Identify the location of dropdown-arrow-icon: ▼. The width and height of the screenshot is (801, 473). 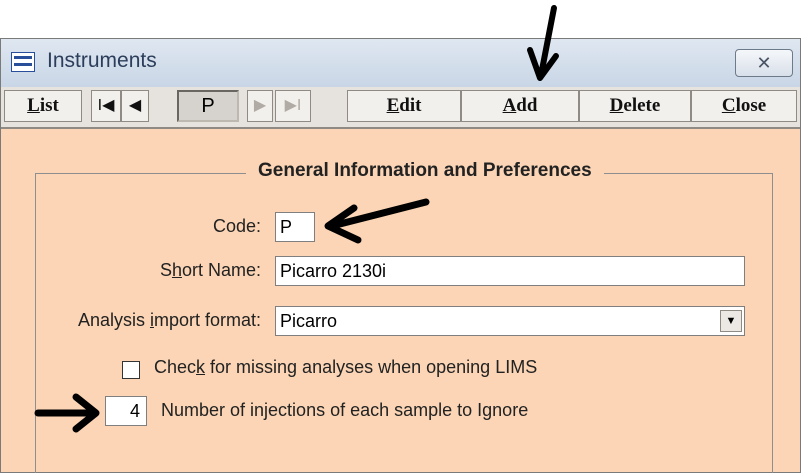
(731, 321).